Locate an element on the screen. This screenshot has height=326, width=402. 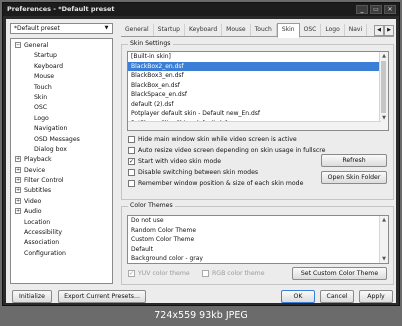
rgb-theme-option: RGB color theme is located at coordinates (233, 273).